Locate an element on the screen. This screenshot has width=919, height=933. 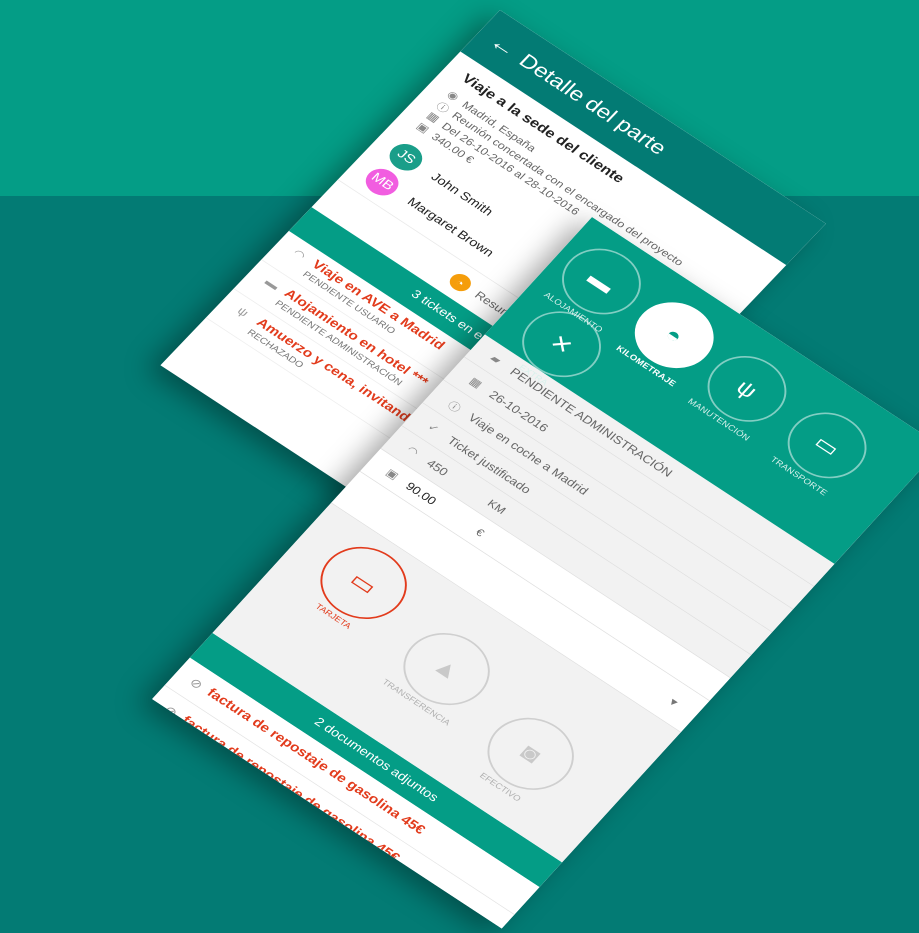
payment-transferencia: ▲ TRANSFERENCIA is located at coordinates (442, 673).